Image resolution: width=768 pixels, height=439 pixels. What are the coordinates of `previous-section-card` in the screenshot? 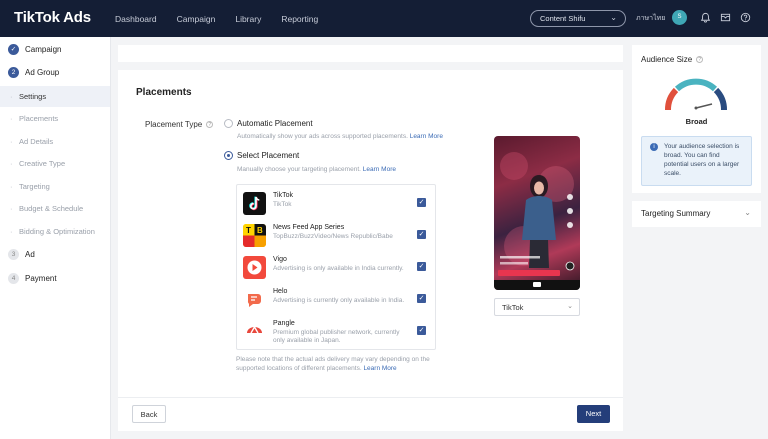 It's located at (370, 53).